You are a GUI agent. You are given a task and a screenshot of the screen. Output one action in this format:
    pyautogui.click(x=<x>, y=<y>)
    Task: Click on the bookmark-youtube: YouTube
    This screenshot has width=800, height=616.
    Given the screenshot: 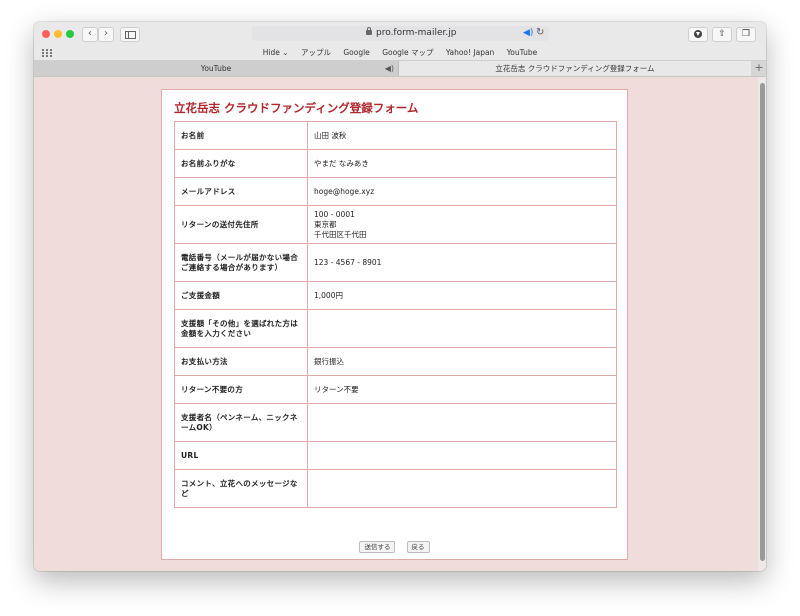 What is the action you would take?
    pyautogui.click(x=522, y=52)
    